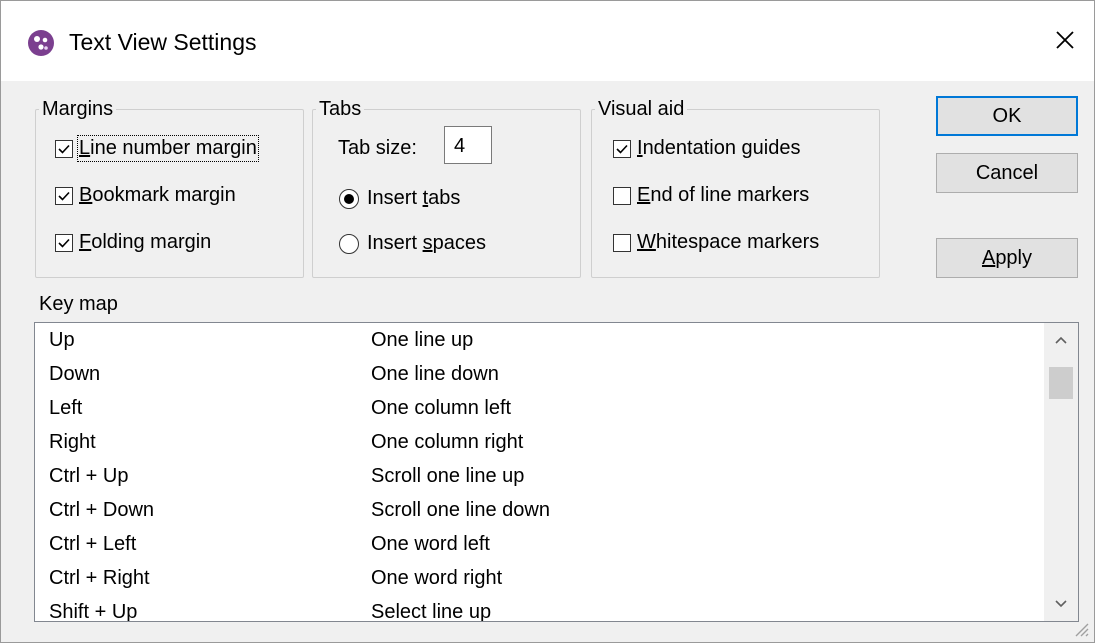  Describe the element at coordinates (78, 304) in the screenshot. I see `keymap-label: Key map` at that location.